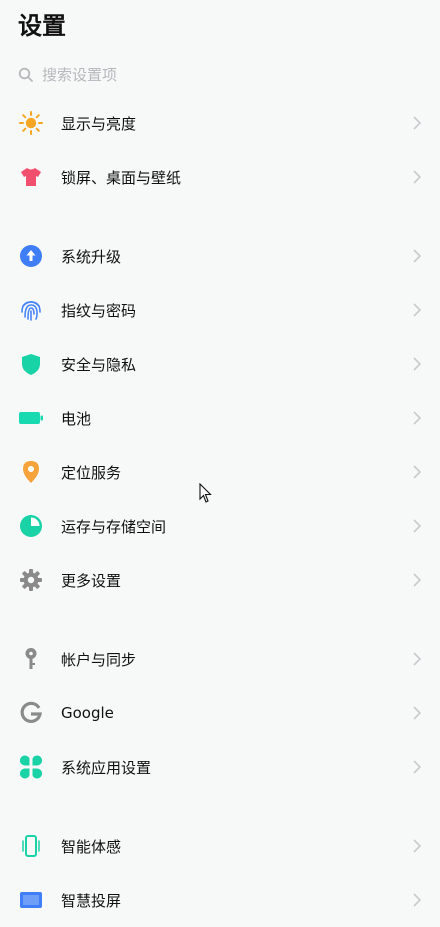 This screenshot has height=927, width=440. What do you see at coordinates (114, 526) in the screenshot?
I see `settings-item-label: 运存与存储空间` at bounding box center [114, 526].